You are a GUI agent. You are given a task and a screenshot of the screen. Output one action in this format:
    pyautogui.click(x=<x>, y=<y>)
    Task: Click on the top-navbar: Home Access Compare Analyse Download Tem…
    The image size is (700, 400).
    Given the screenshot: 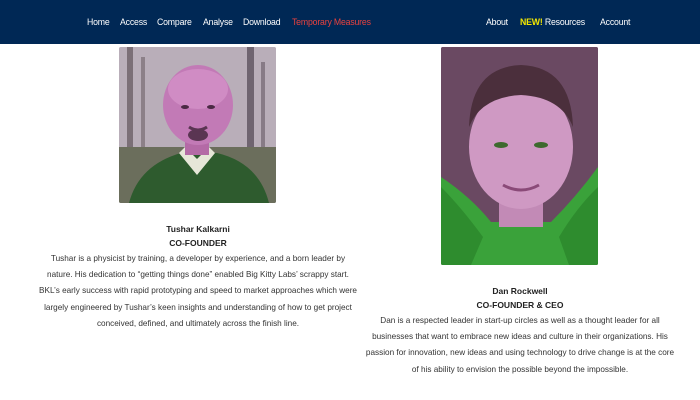 What is the action you would take?
    pyautogui.click(x=350, y=22)
    